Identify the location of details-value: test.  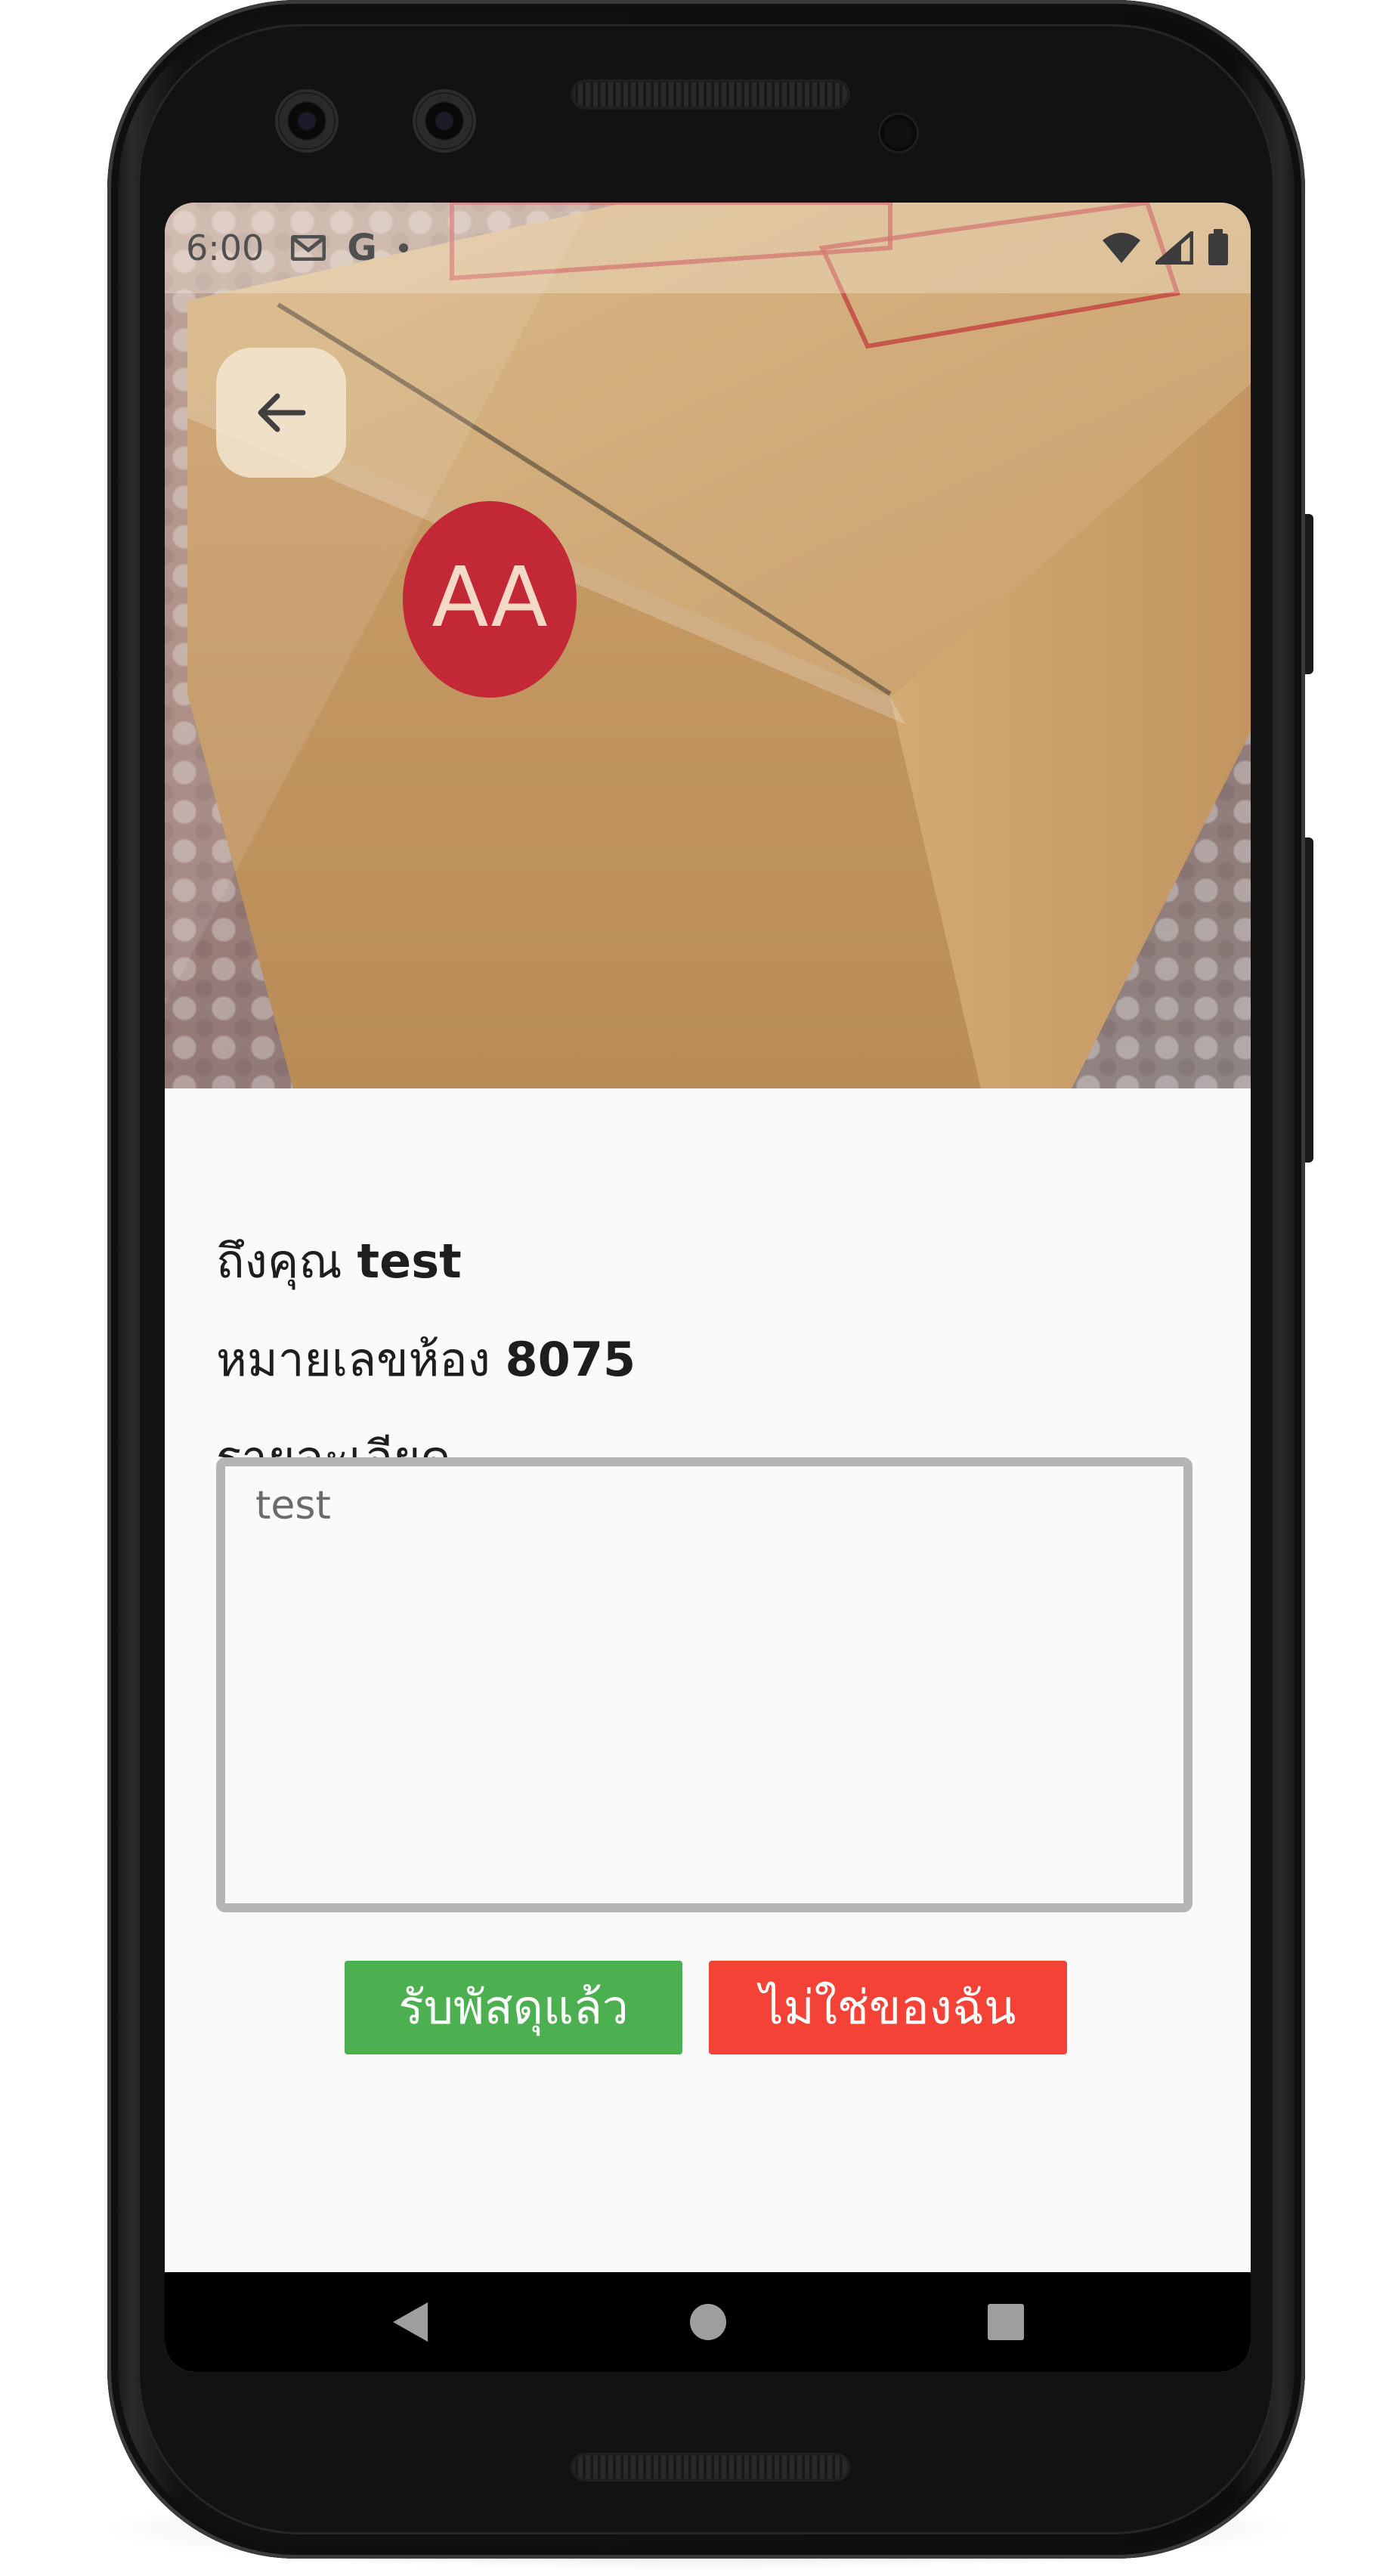
(293, 1505).